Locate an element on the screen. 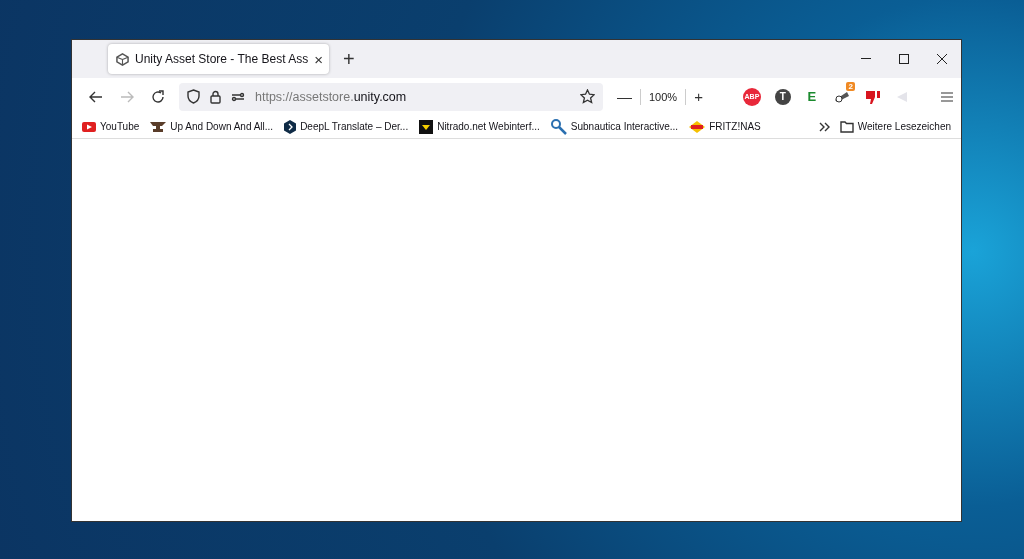 This screenshot has width=1024, height=559. count-badge: 2 is located at coordinates (850, 86).